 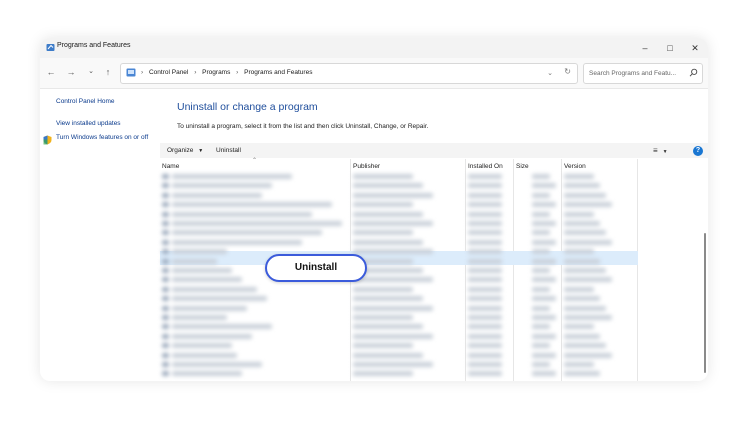 I want to click on sidebar-view-installed-updates: View installed updates, so click(x=88, y=124).